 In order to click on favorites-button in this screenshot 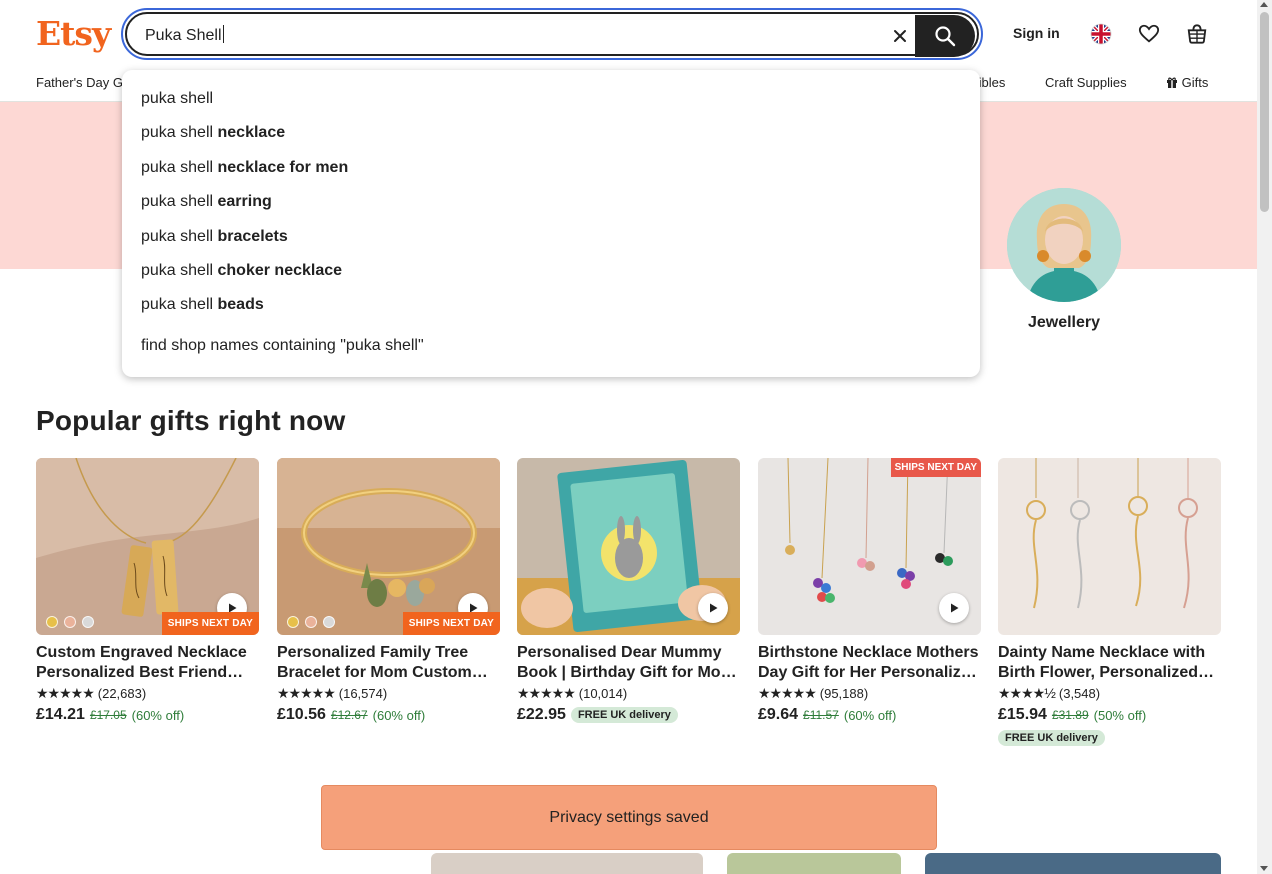, I will do `click(1149, 34)`.